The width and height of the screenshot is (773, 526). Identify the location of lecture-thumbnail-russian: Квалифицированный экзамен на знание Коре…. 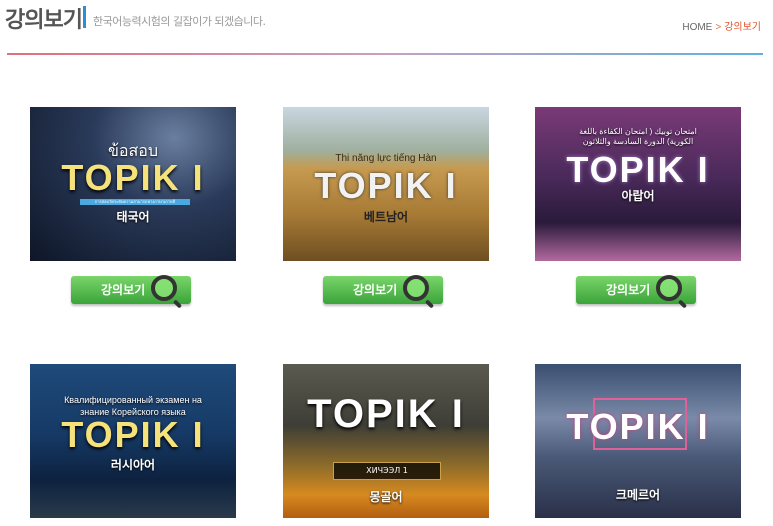
(133, 441).